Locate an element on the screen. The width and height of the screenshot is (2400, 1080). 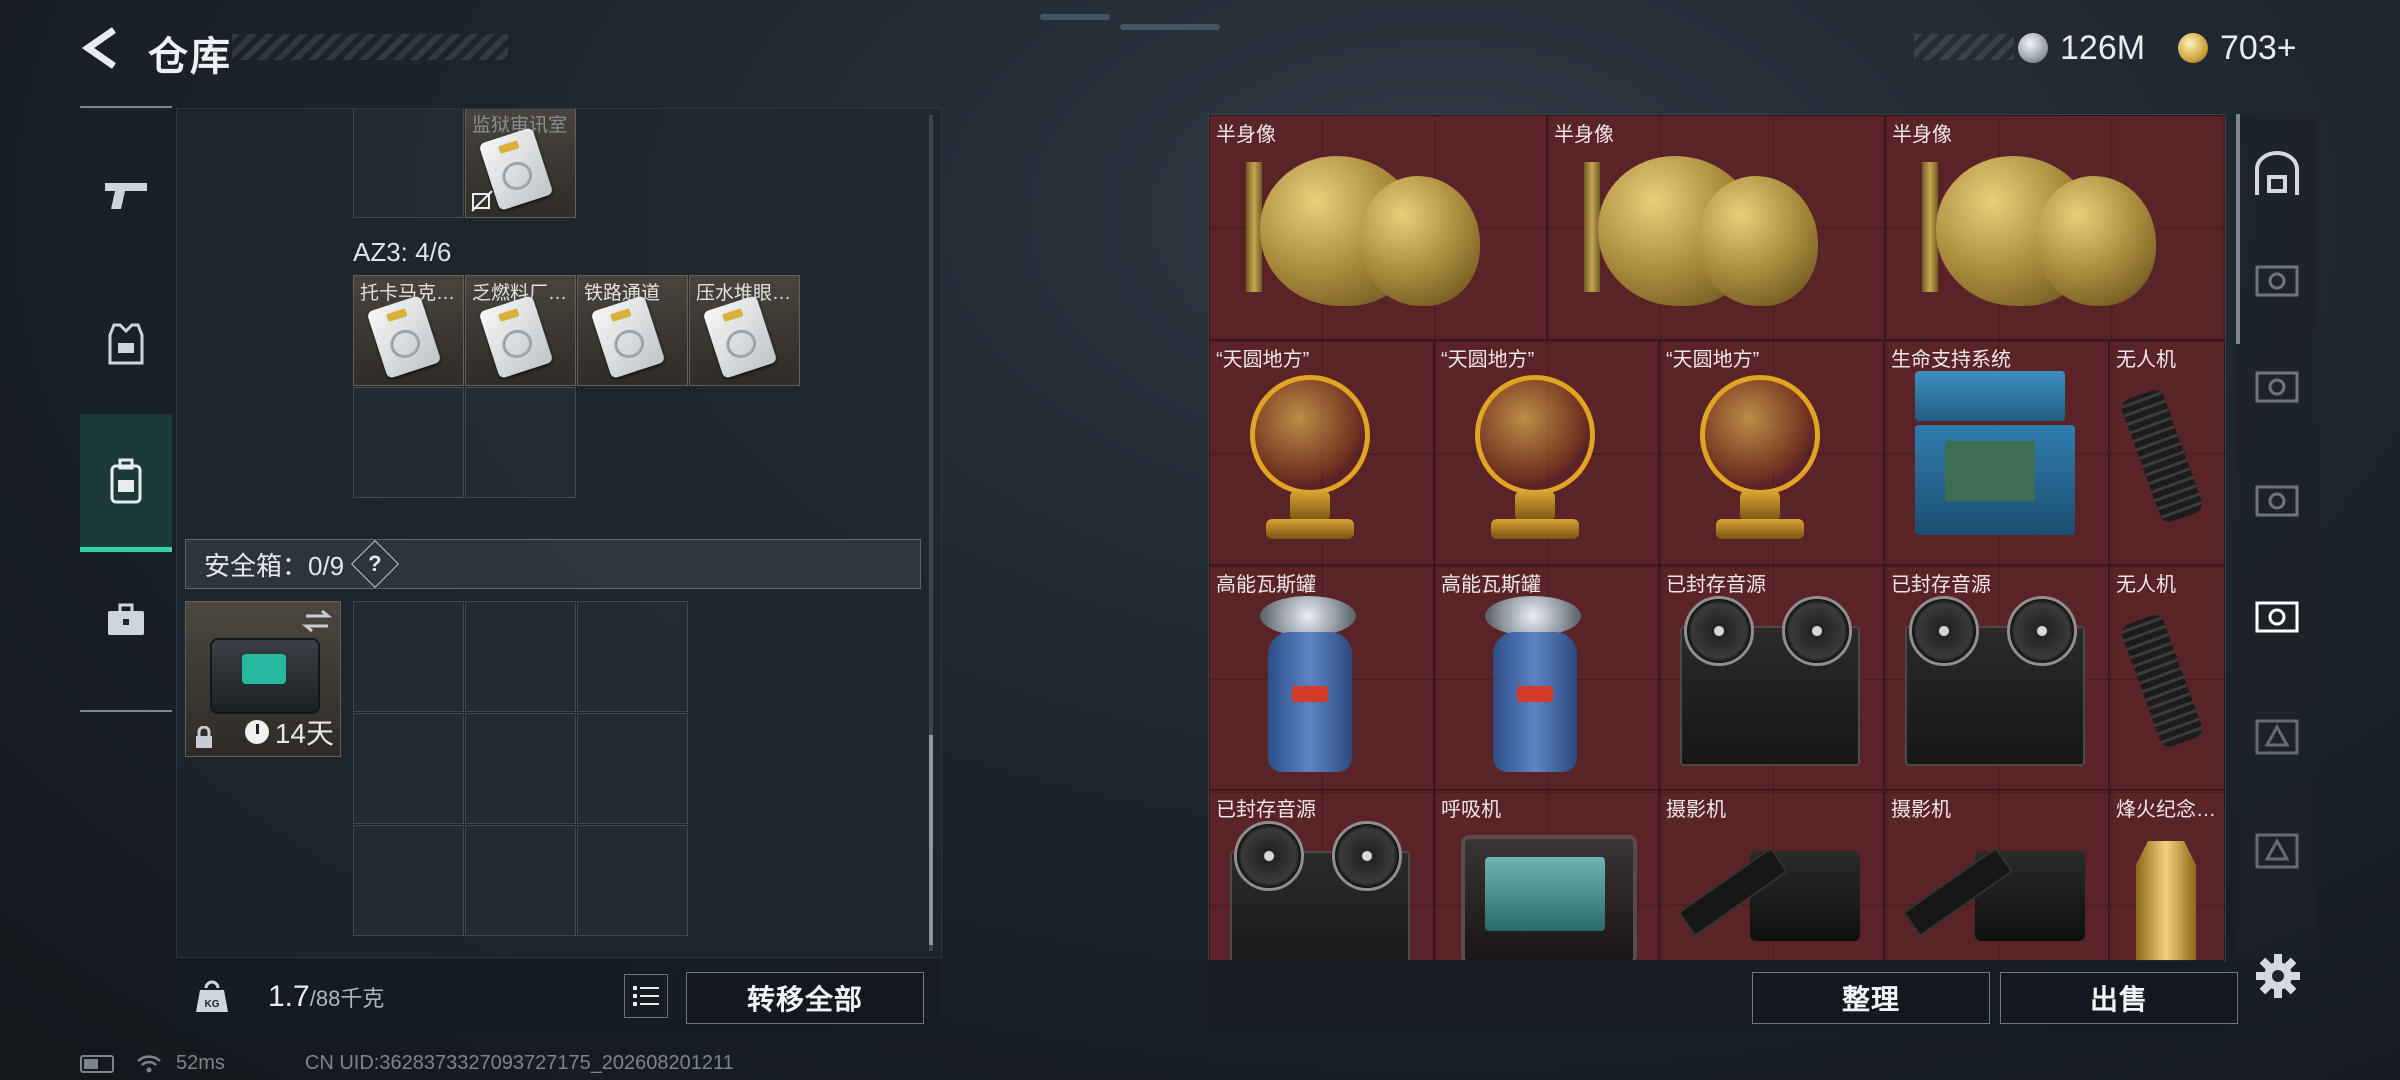
toolbox-icon is located at coordinates (126, 619).